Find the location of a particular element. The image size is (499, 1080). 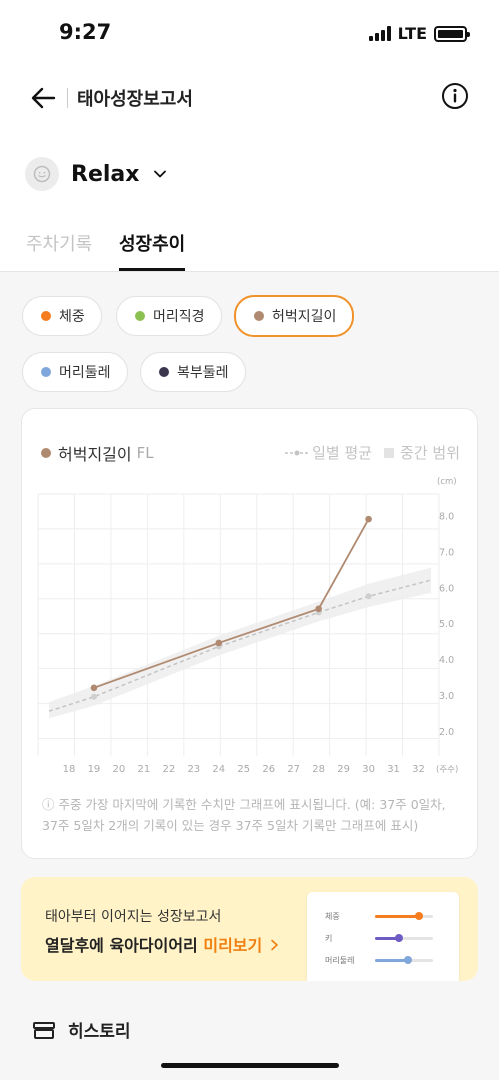

preview-row-label: 체중 is located at coordinates (332, 916).